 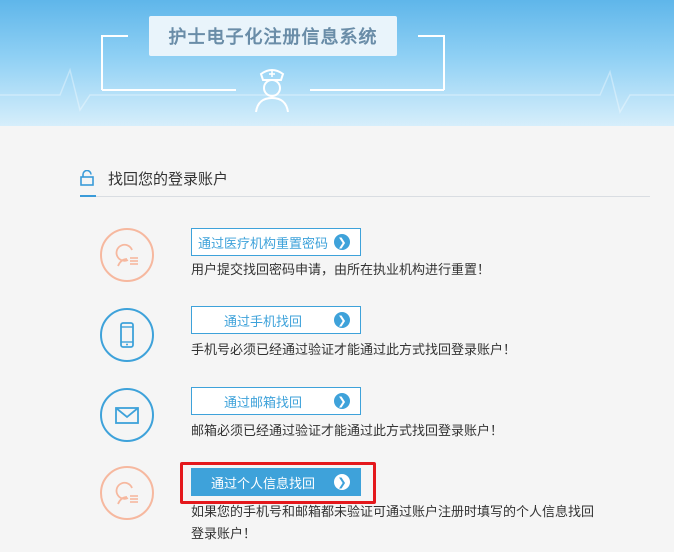 What do you see at coordinates (273, 36) in the screenshot?
I see `system-title: 护士电子化注册信息系统` at bounding box center [273, 36].